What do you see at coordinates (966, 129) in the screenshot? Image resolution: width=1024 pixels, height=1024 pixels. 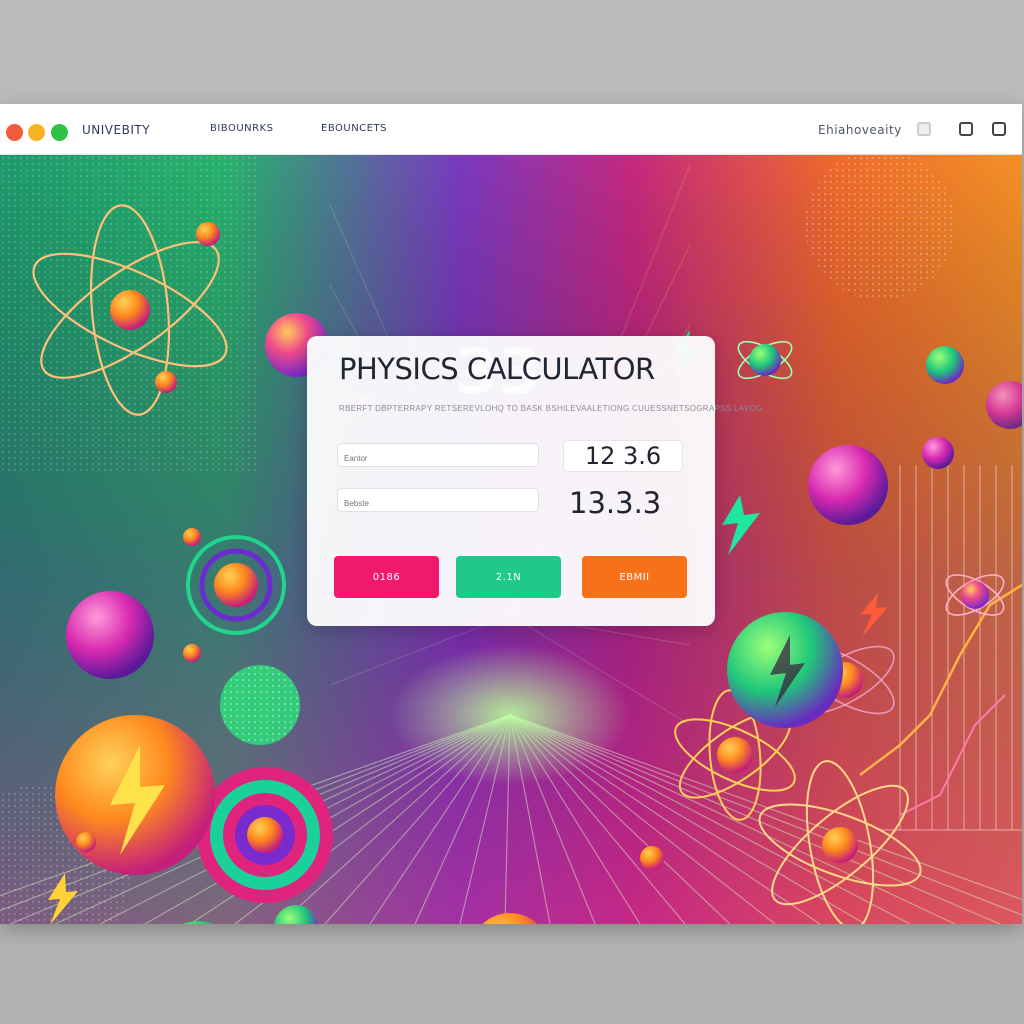 I see `camera-icon` at bounding box center [966, 129].